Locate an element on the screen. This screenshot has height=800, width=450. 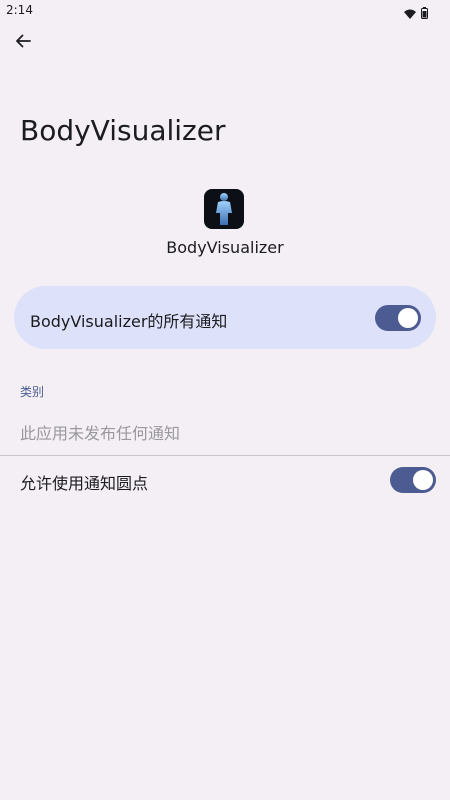
page-title: BodyVisualizer is located at coordinates (123, 130).